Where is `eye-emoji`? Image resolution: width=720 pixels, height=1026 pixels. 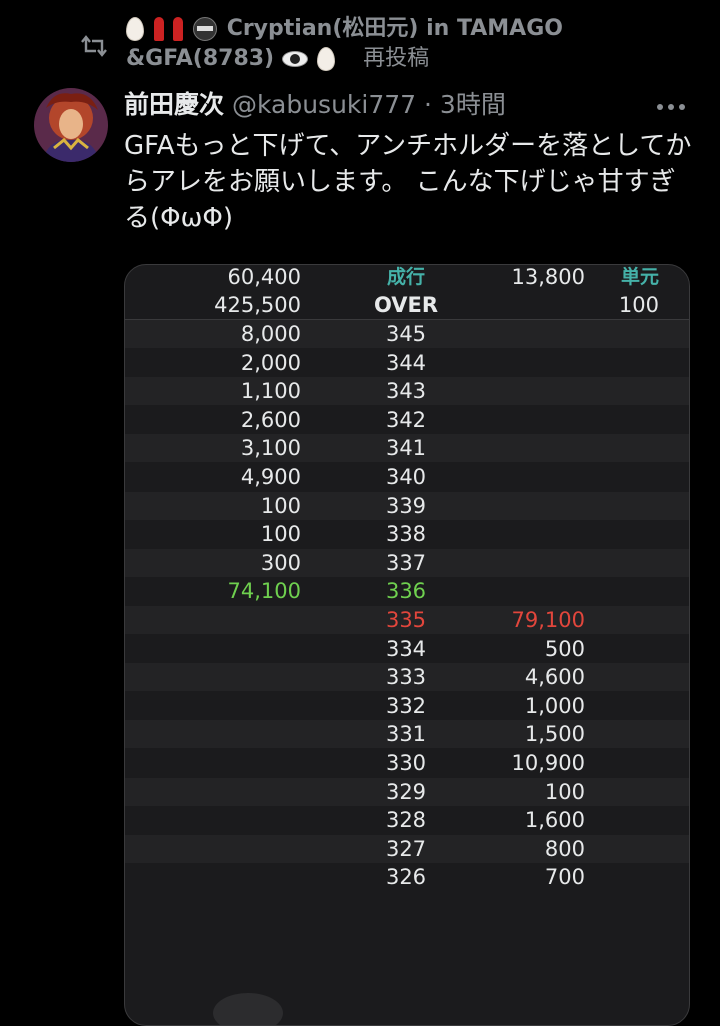 eye-emoji is located at coordinates (294, 59).